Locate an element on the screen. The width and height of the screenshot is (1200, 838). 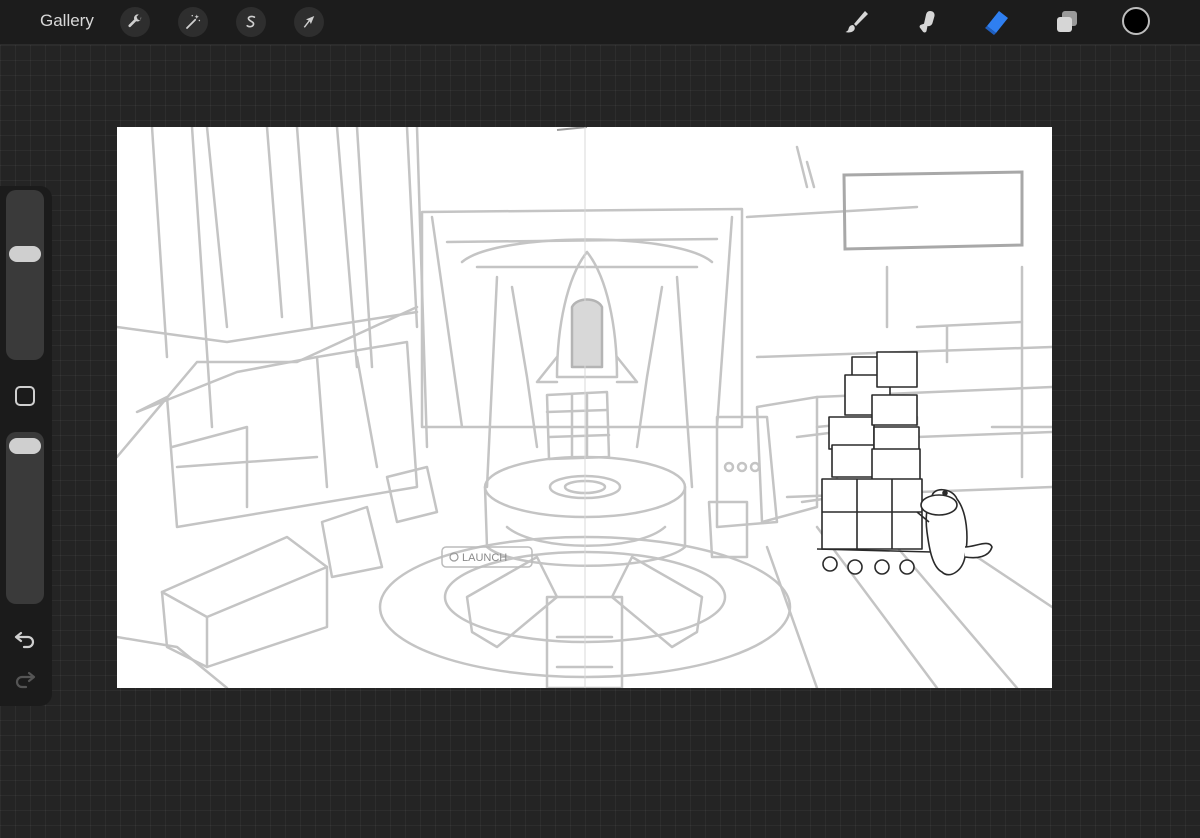
cart-with-boxes is located at coordinates (874, 463).